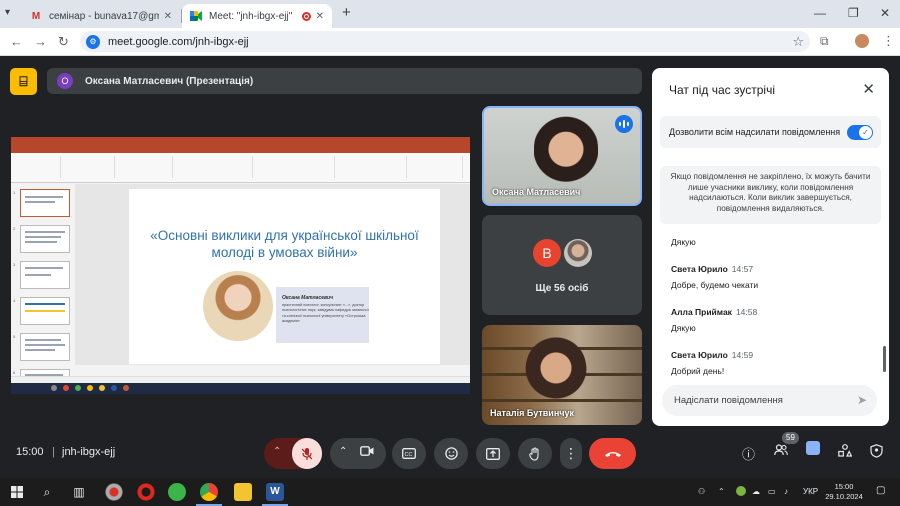 This screenshot has width=900, height=506. What do you see at coordinates (884, 359) in the screenshot?
I see `chat-scrollbar` at bounding box center [884, 359].